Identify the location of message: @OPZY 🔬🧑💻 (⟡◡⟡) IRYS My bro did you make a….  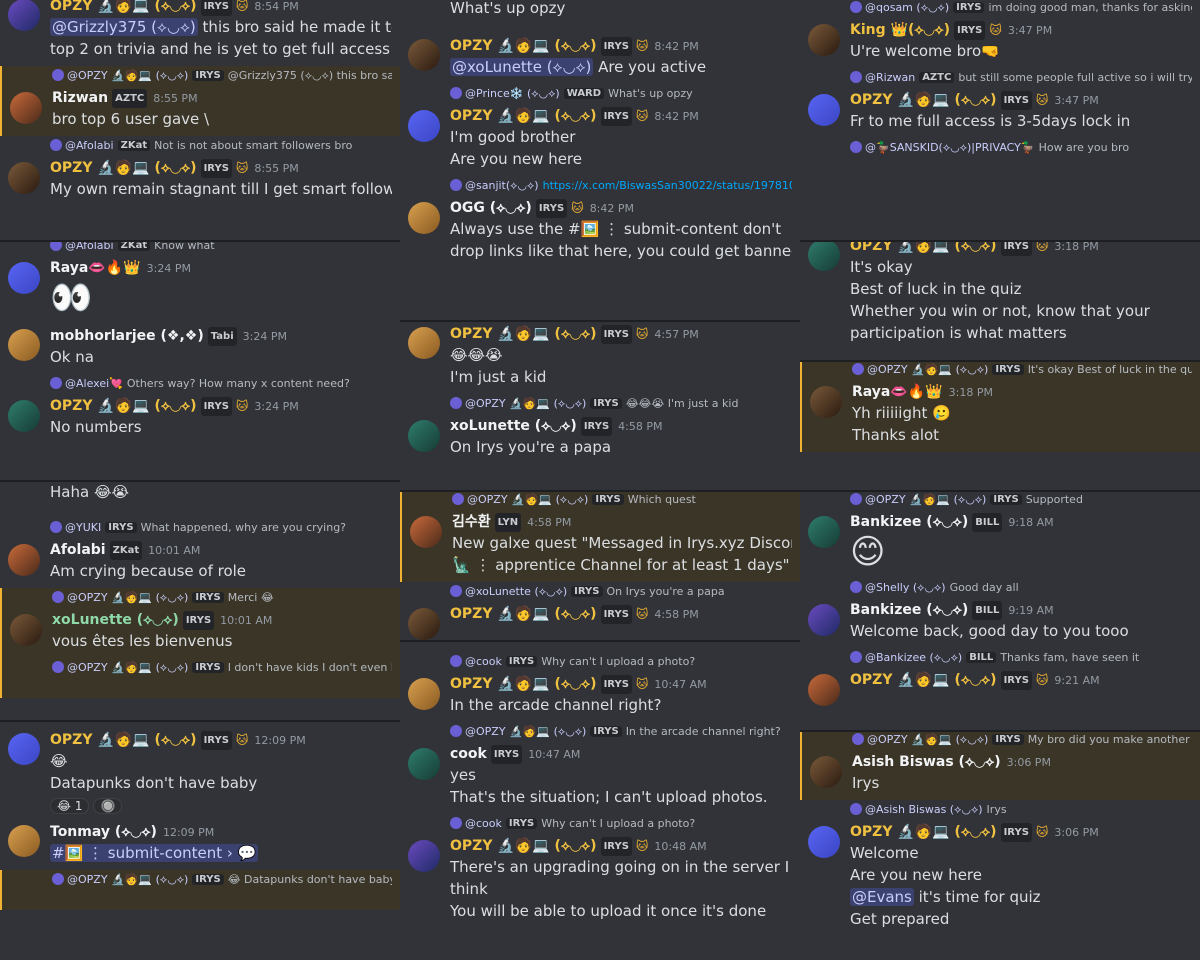
(1000, 765).